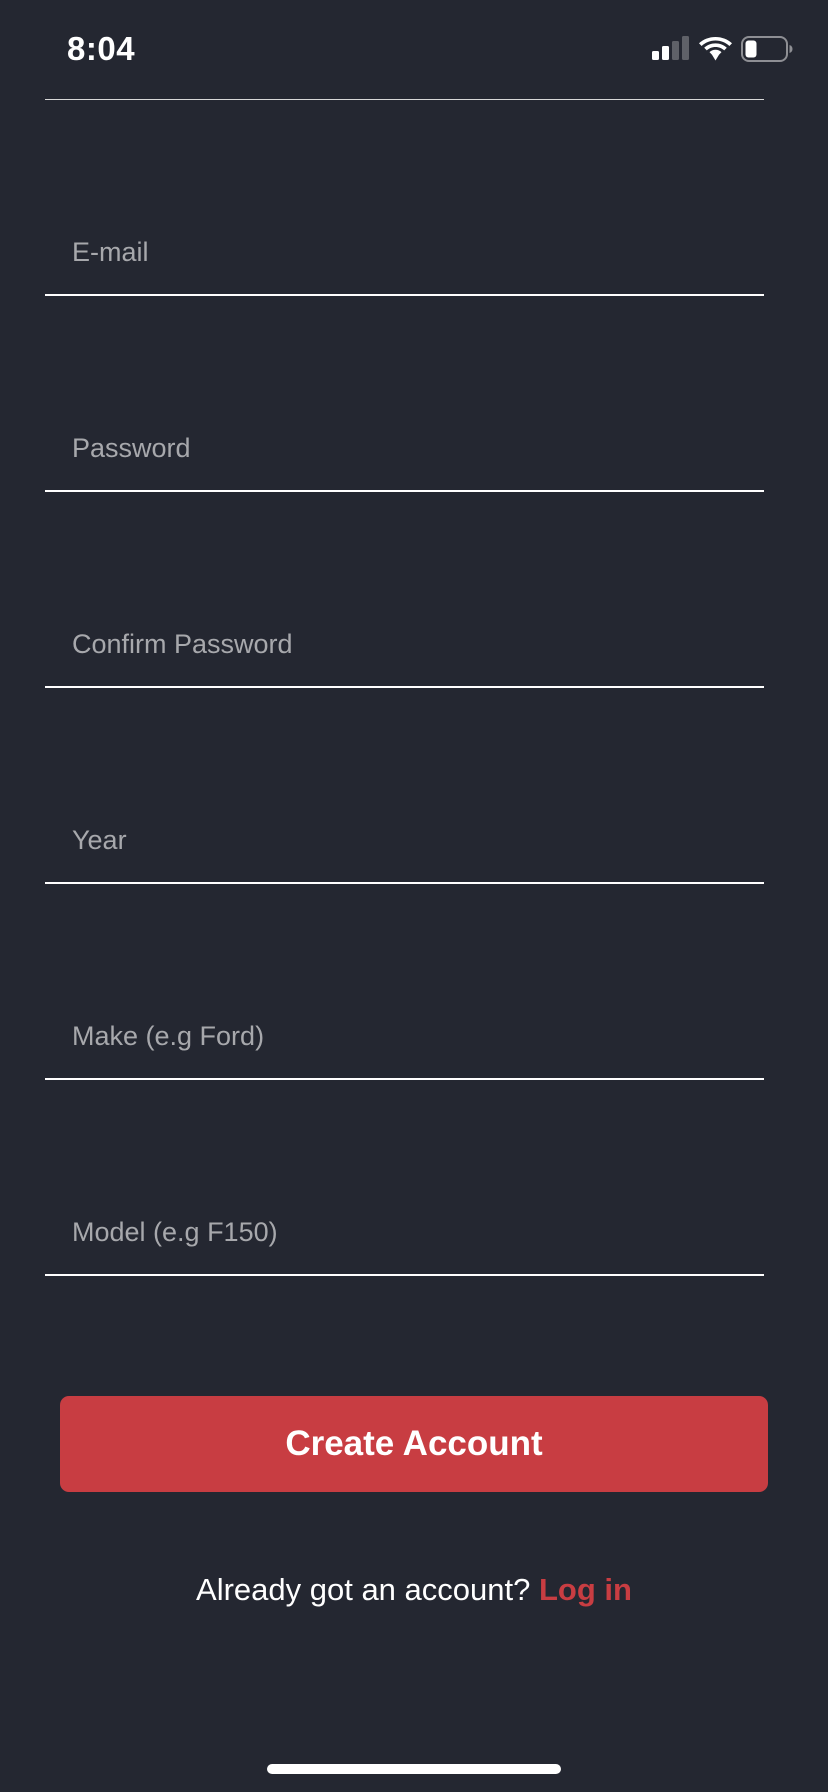  What do you see at coordinates (767, 49) in the screenshot?
I see `battery-icon` at bounding box center [767, 49].